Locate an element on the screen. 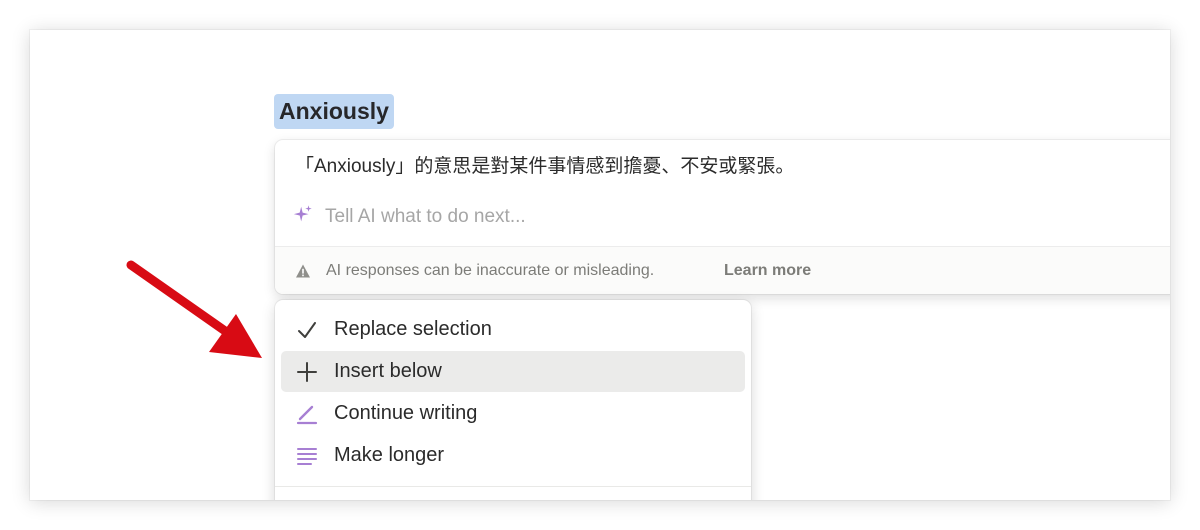  ai-prompt-input is located at coordinates (735, 217).